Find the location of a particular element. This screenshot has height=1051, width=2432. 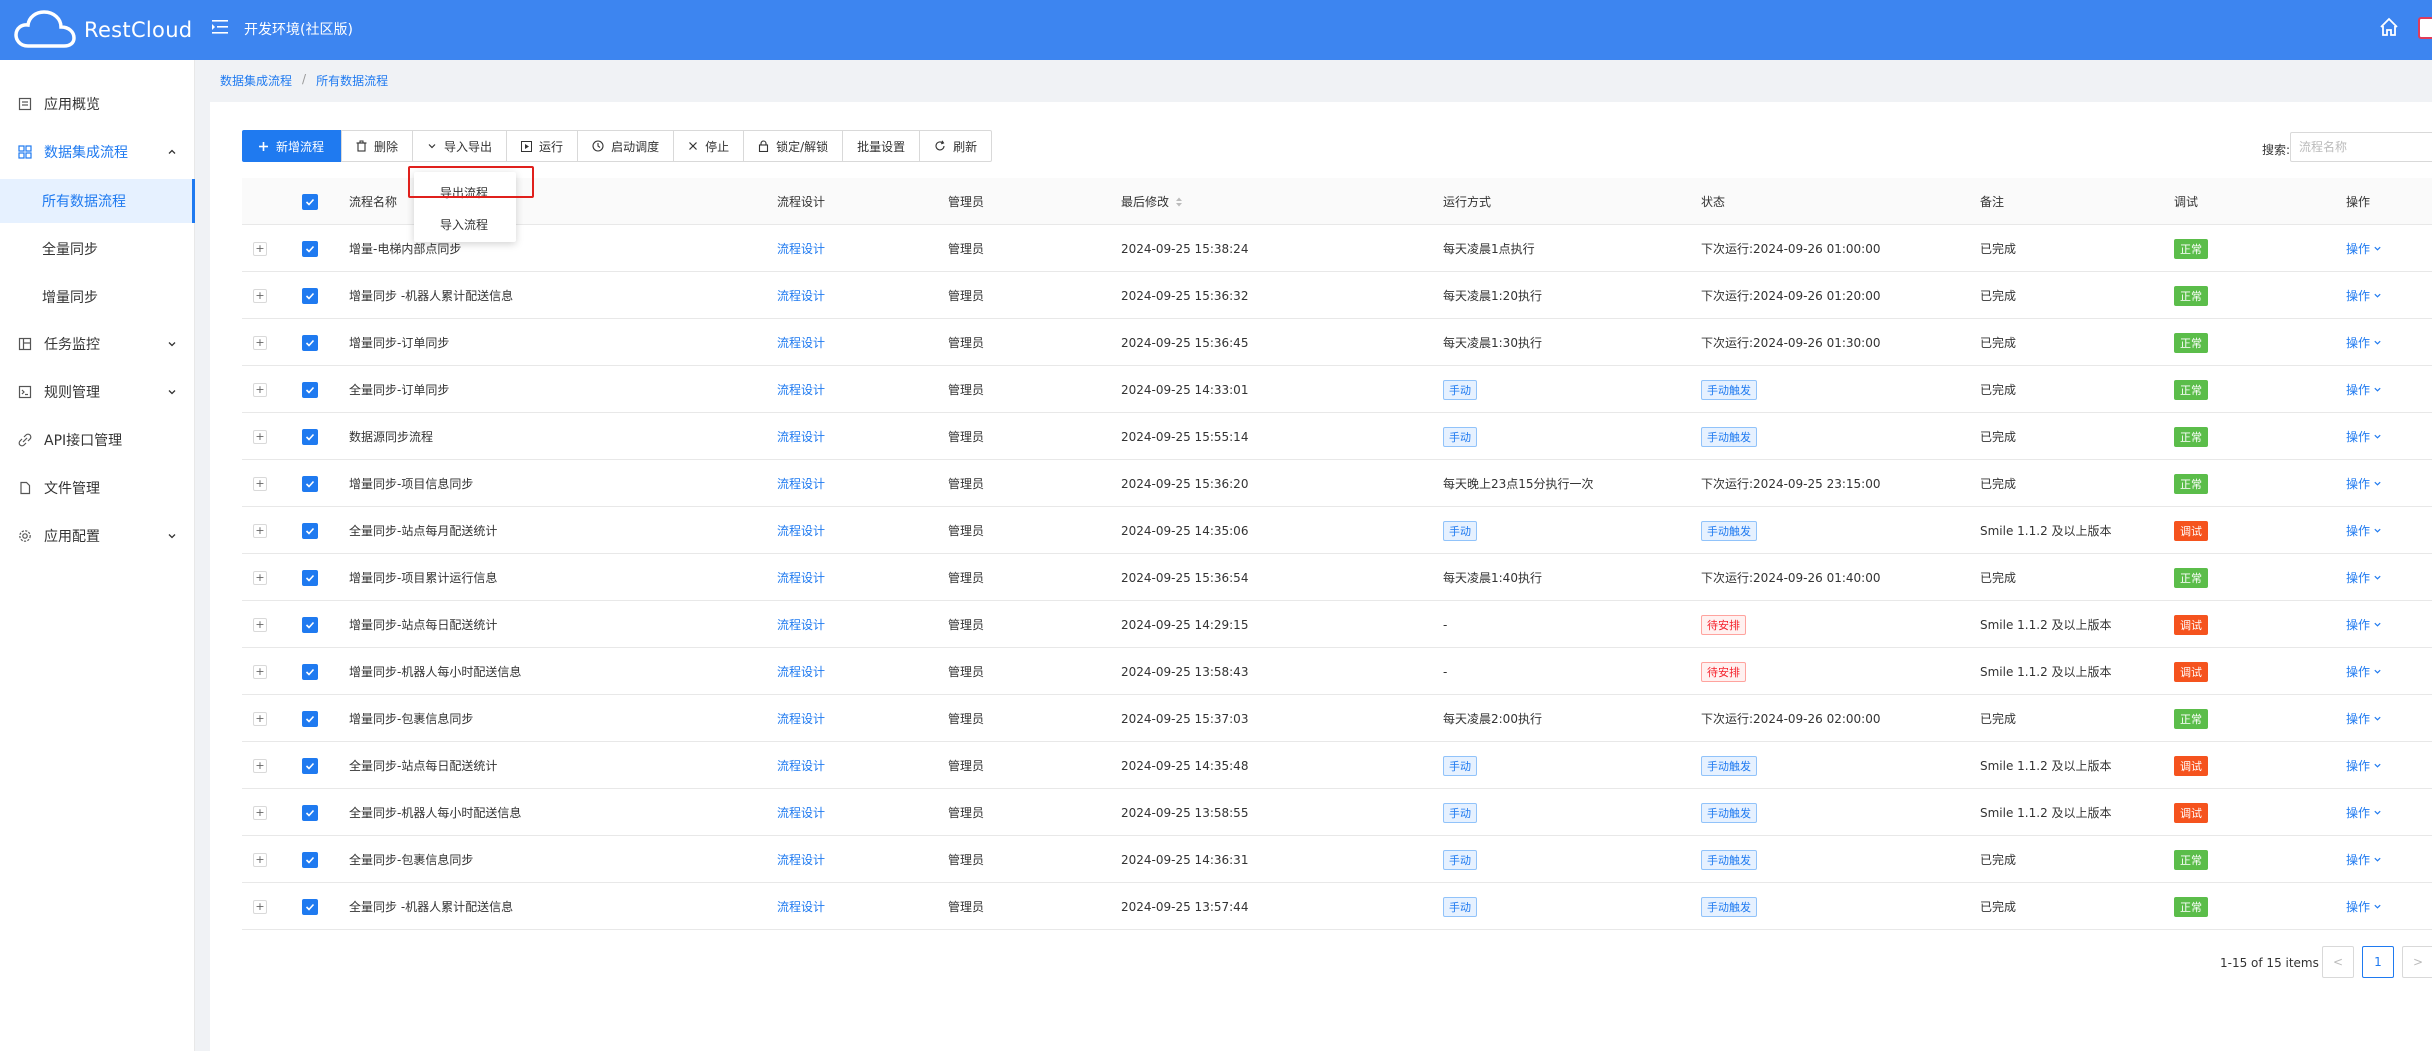

import-flow-menu-item: 导入流程 is located at coordinates (465, 224).